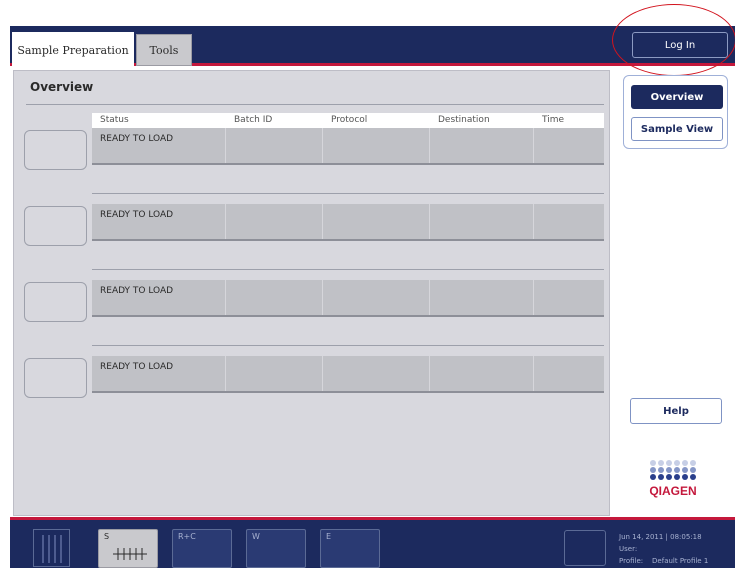 The width and height of the screenshot is (735, 572). What do you see at coordinates (680, 45) in the screenshot?
I see `log-in-button: Log In` at bounding box center [680, 45].